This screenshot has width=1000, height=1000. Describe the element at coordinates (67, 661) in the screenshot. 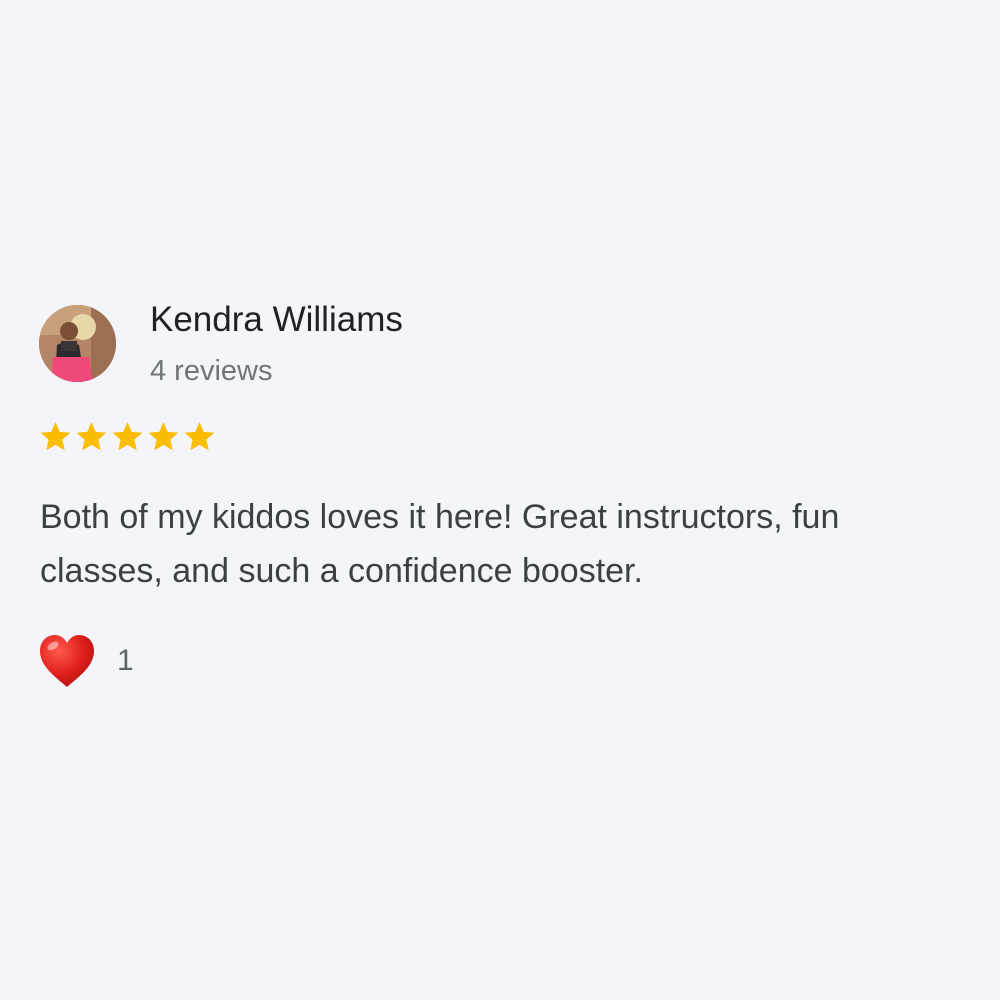

I see `heart-icon` at that location.